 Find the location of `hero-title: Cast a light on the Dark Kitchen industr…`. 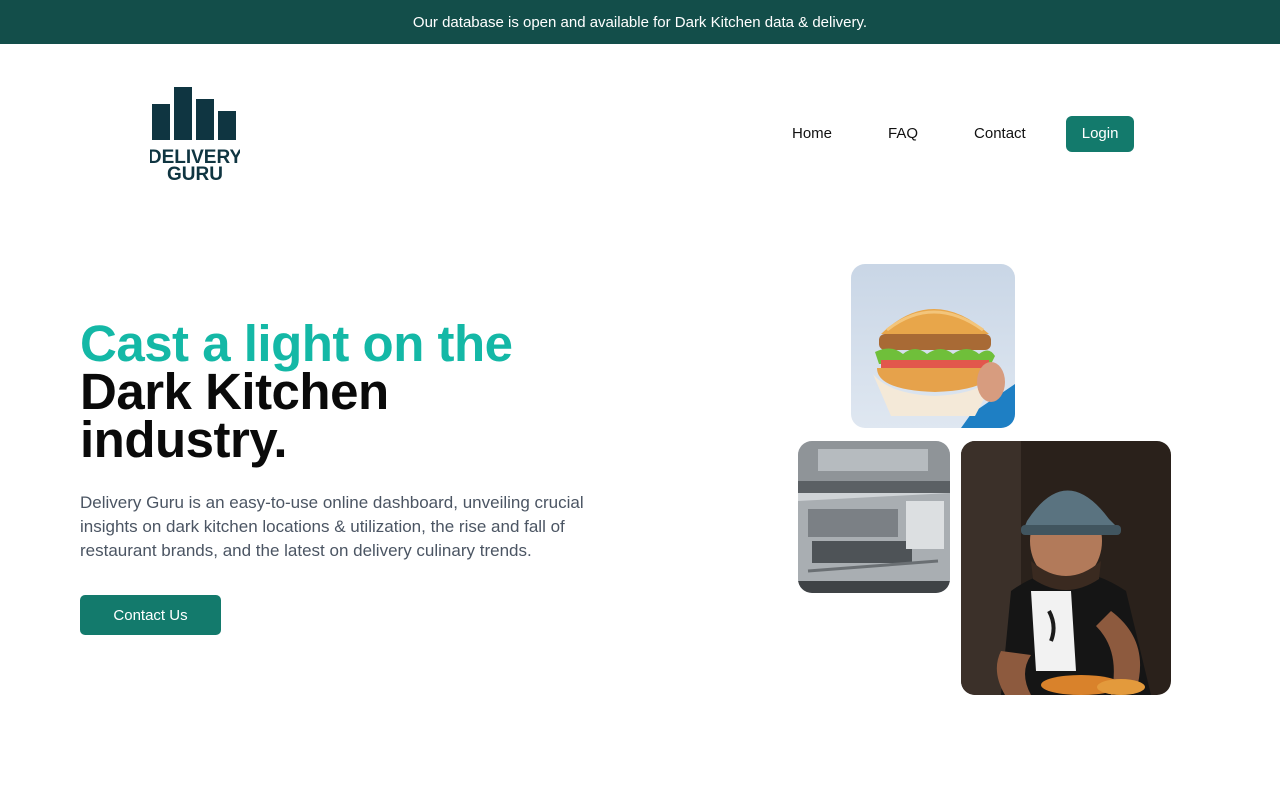

hero-title: Cast a light on the Dark Kitchen industr… is located at coordinates (360, 391).